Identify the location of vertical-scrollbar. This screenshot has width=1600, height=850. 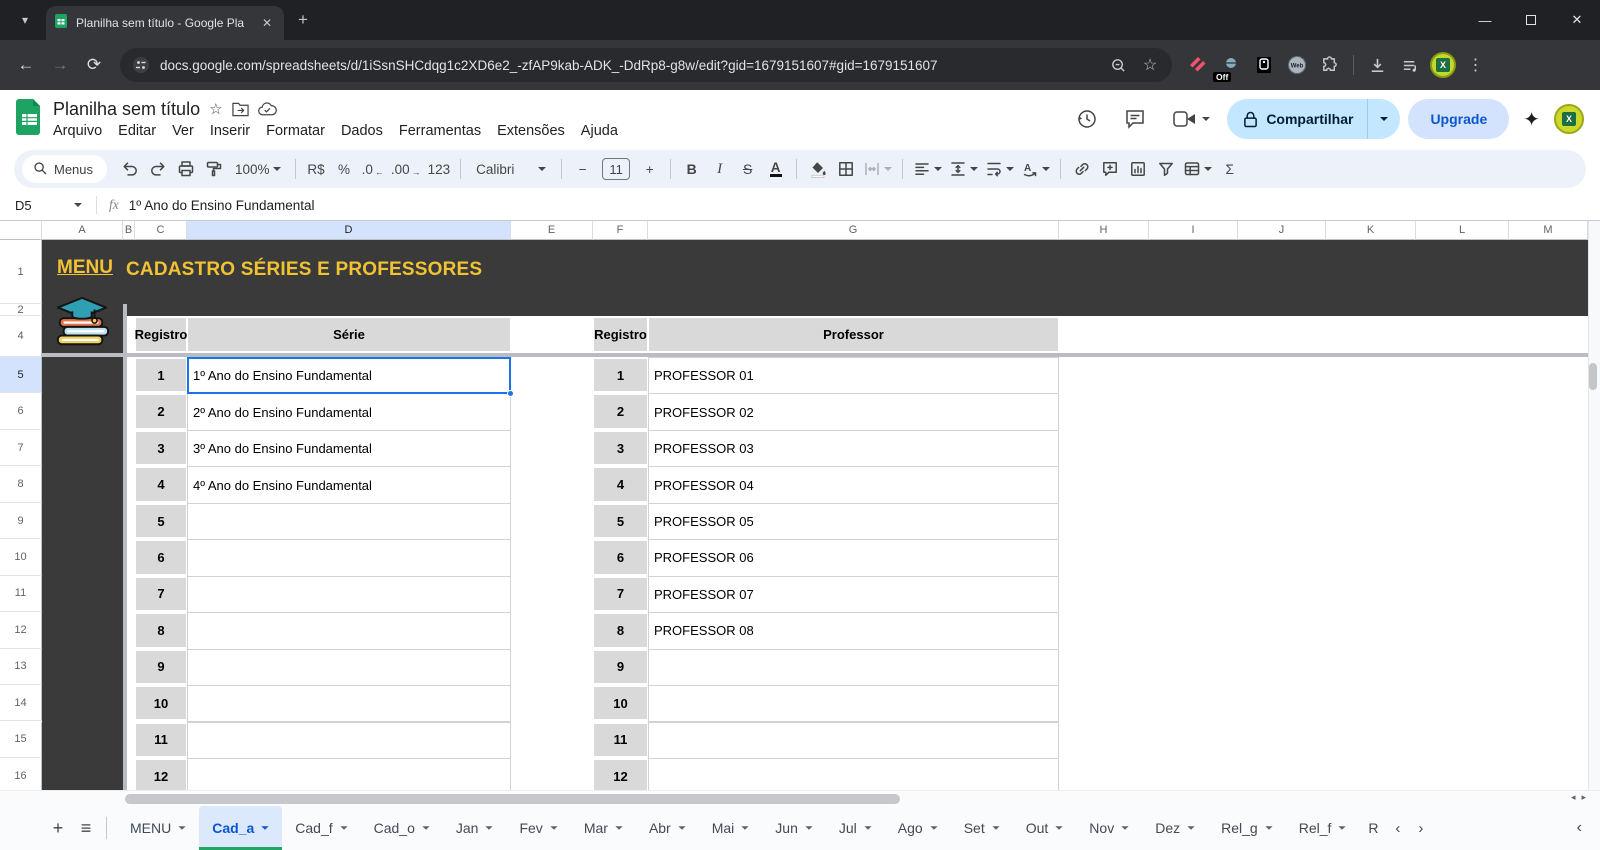
(1594, 505).